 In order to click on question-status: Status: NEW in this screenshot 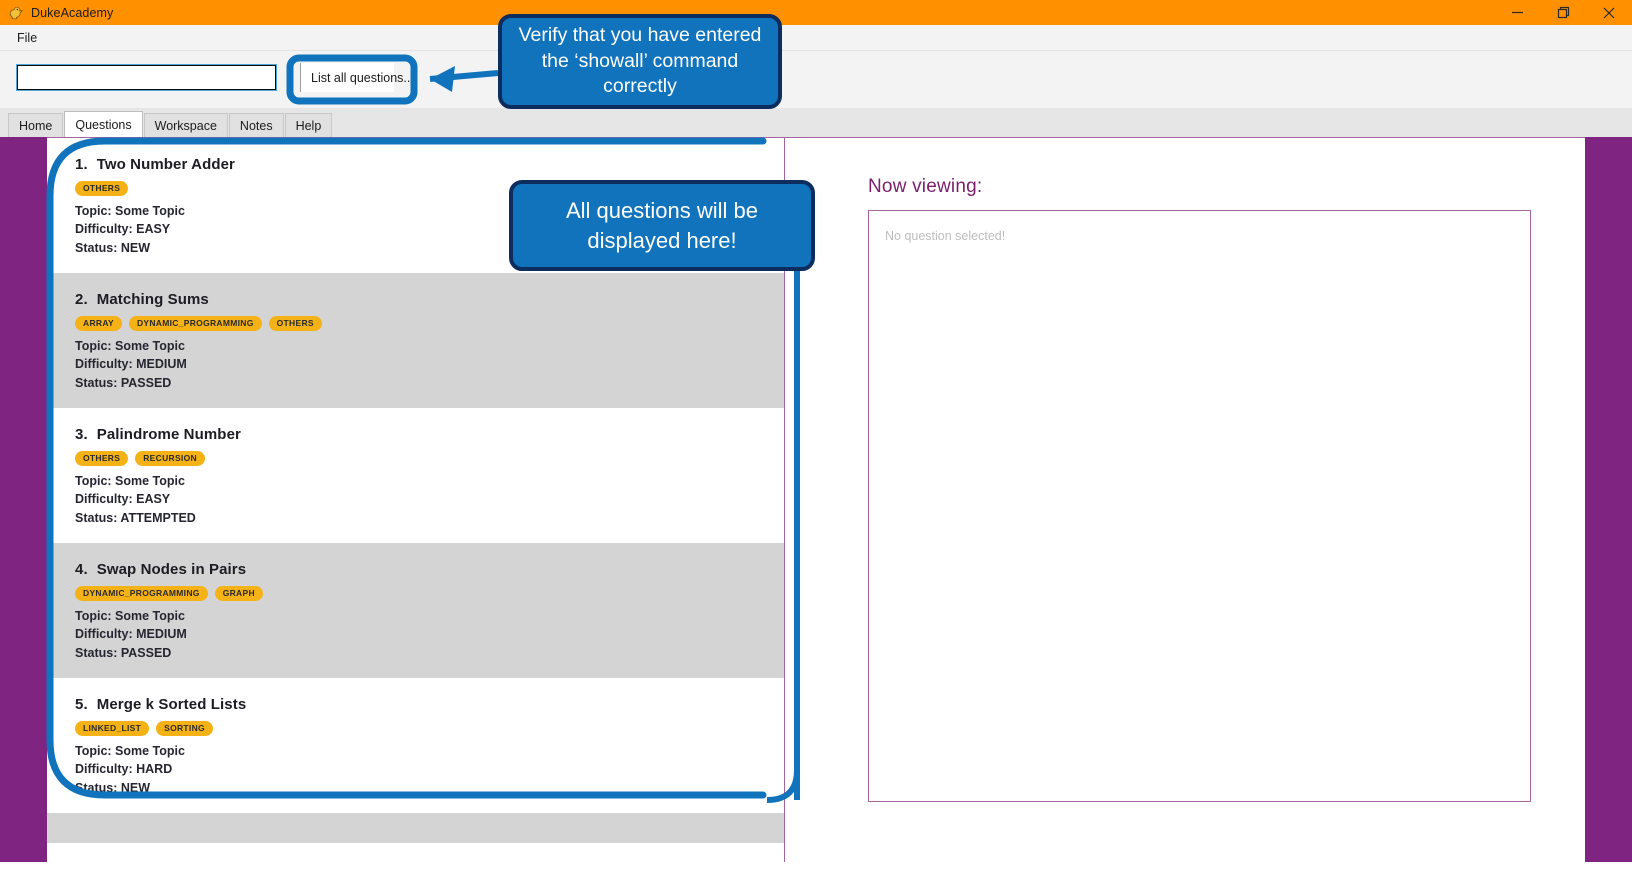, I will do `click(112, 787)`.